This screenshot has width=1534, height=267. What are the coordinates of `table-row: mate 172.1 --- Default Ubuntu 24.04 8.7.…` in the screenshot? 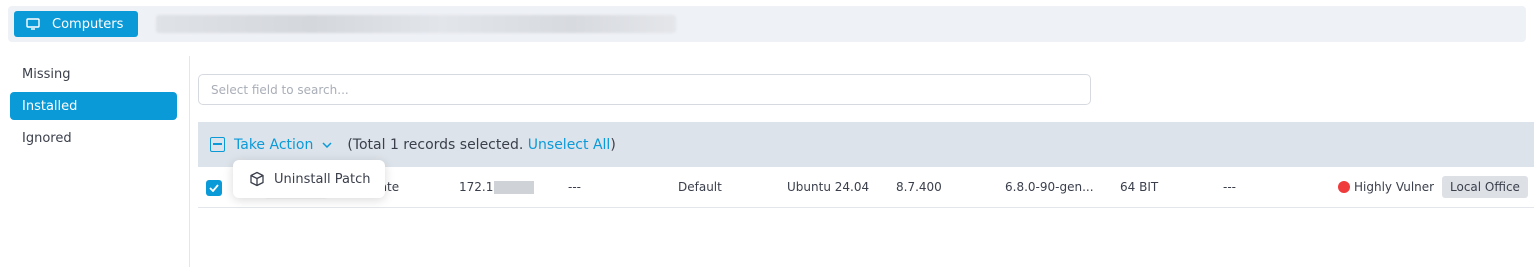 It's located at (866, 187).